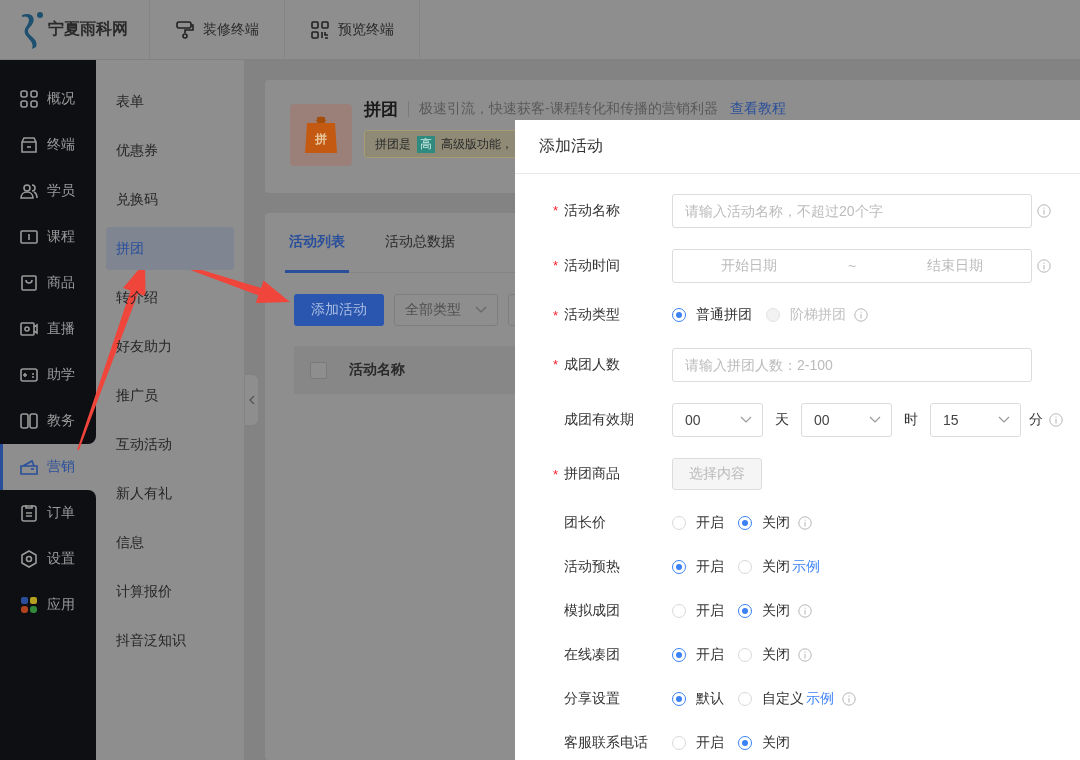 Image resolution: width=1080 pixels, height=760 pixels. Describe the element at coordinates (170, 444) in the screenshot. I see `submenu-item: 互动活动` at that location.